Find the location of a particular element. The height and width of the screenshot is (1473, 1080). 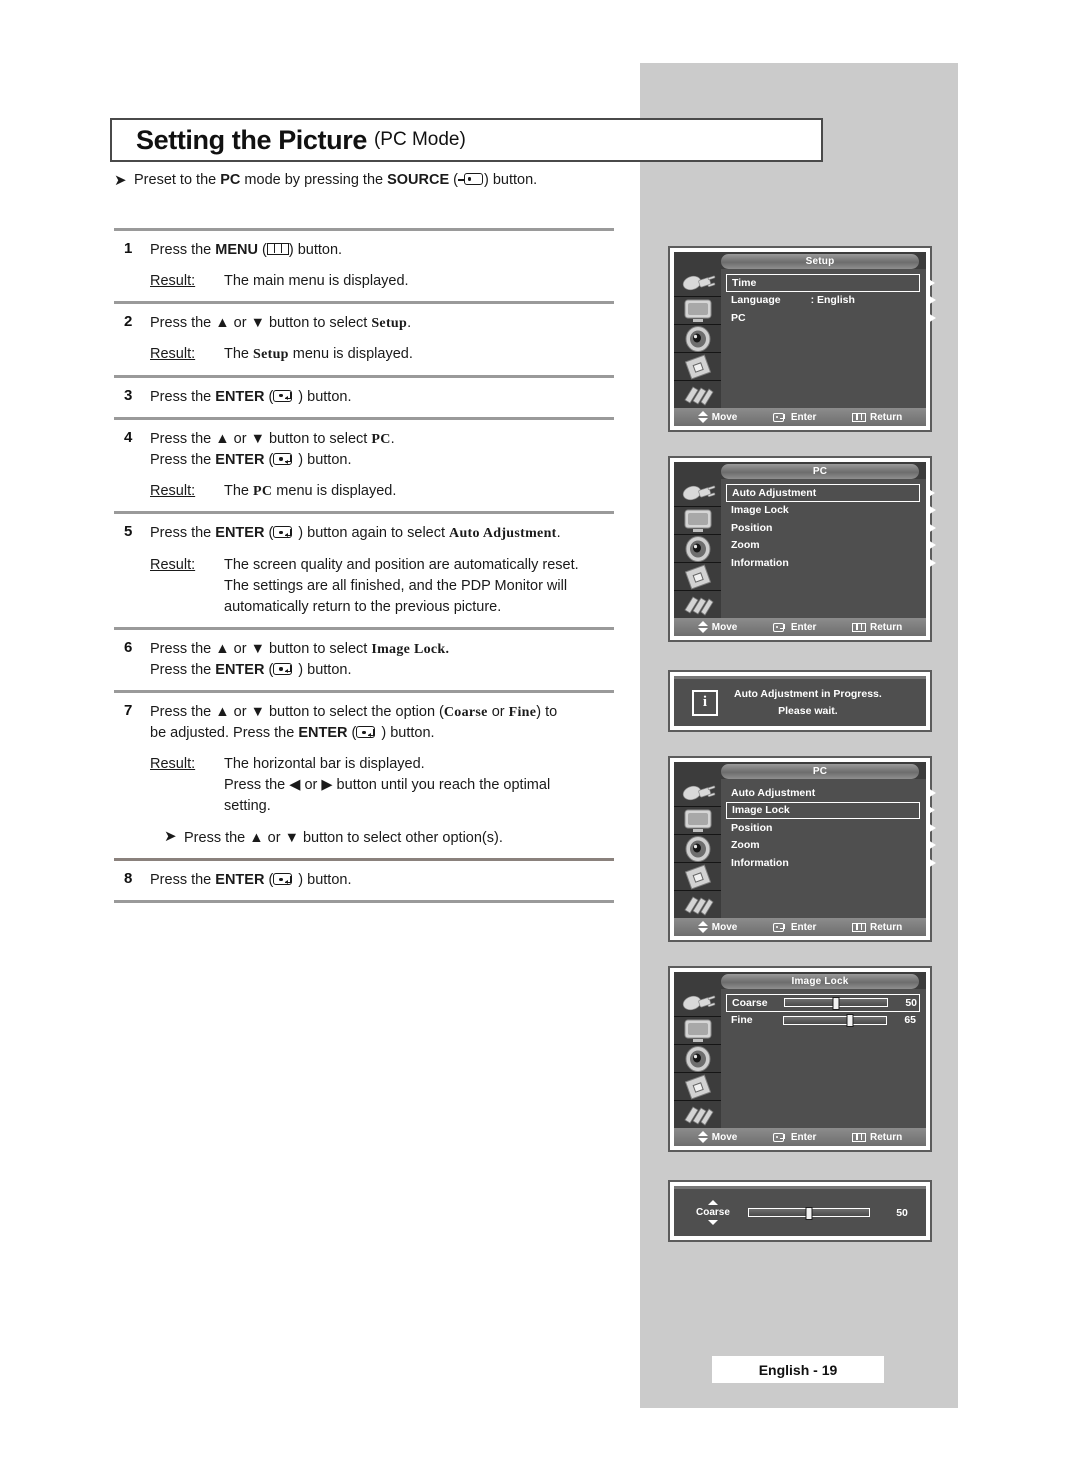

slider-value: 65 is located at coordinates (910, 1020).